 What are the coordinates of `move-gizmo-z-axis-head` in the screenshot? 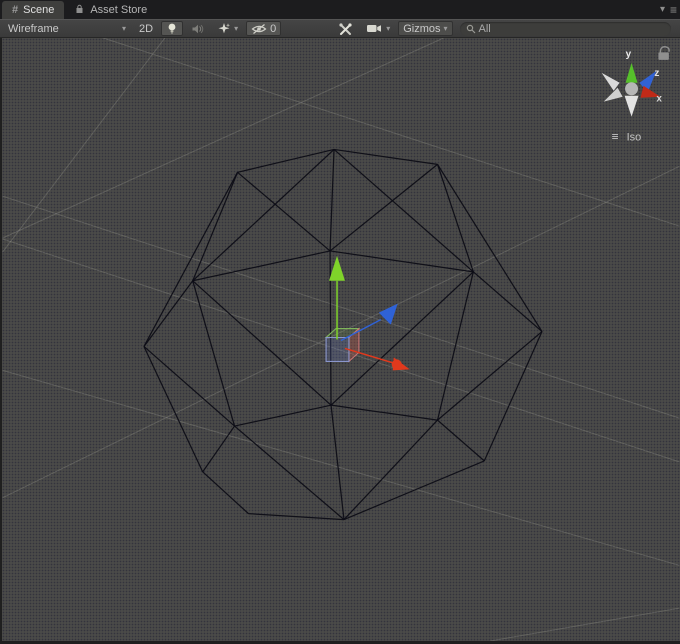 It's located at (388, 314).